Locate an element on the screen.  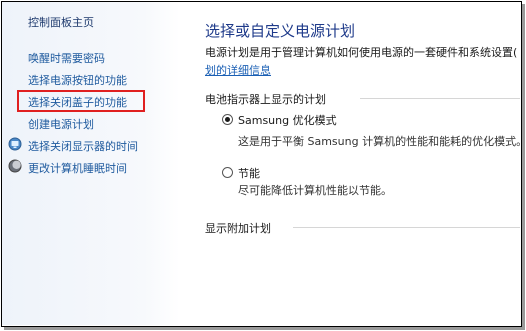
radio-selected-dot is located at coordinates (227, 119).